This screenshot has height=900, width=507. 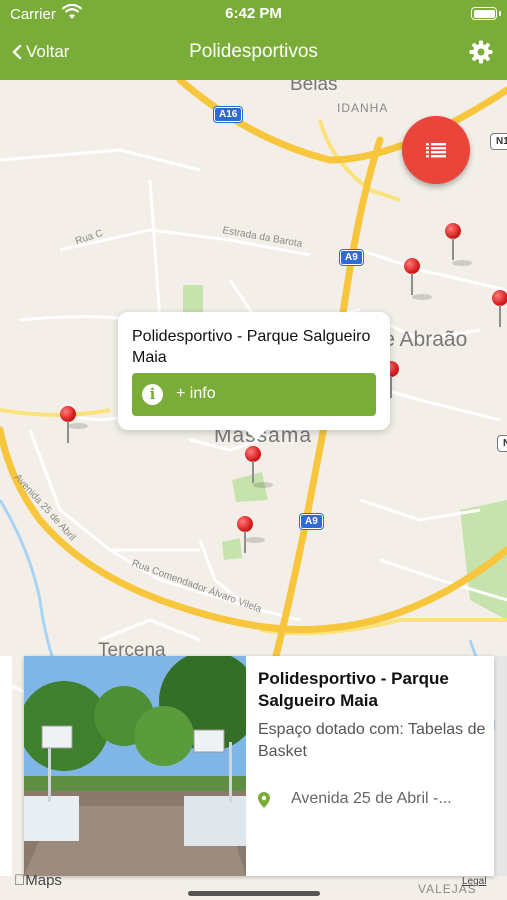 I want to click on location-pin-icon, so click(x=264, y=800).